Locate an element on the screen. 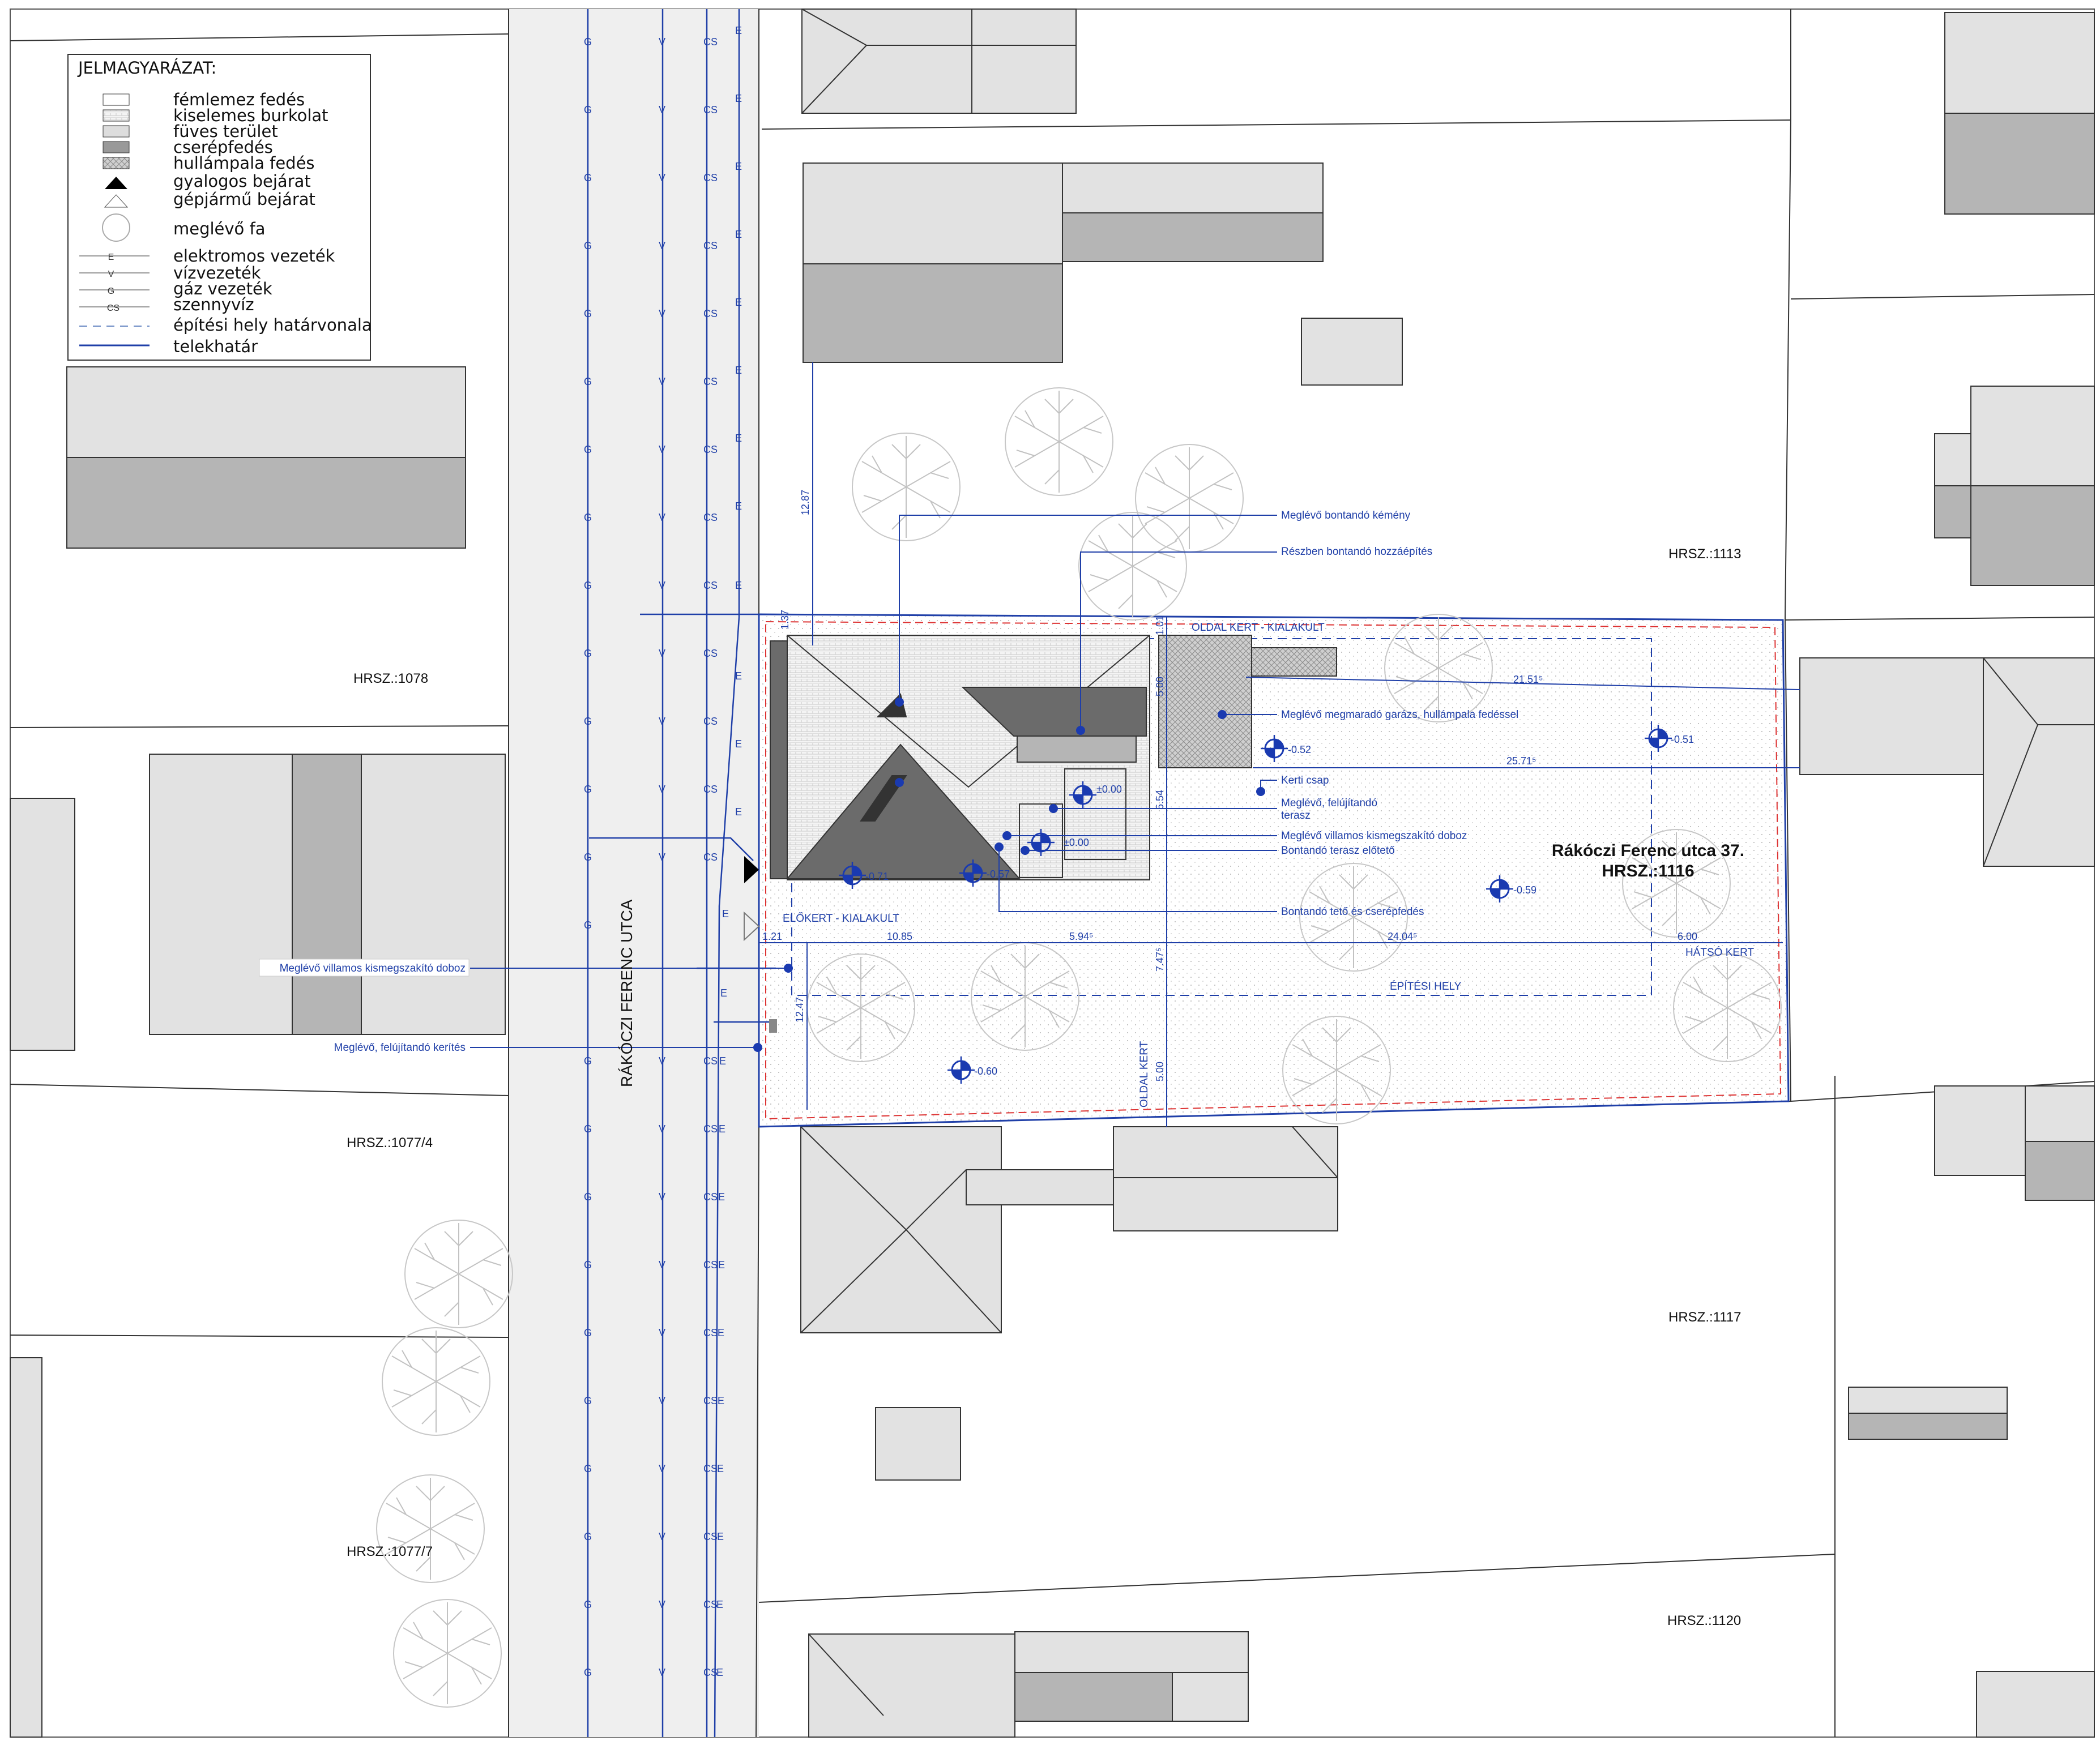 This screenshot has width=2100, height=1745. parcel-label: HRSZ.:1117 is located at coordinates (1705, 1317).